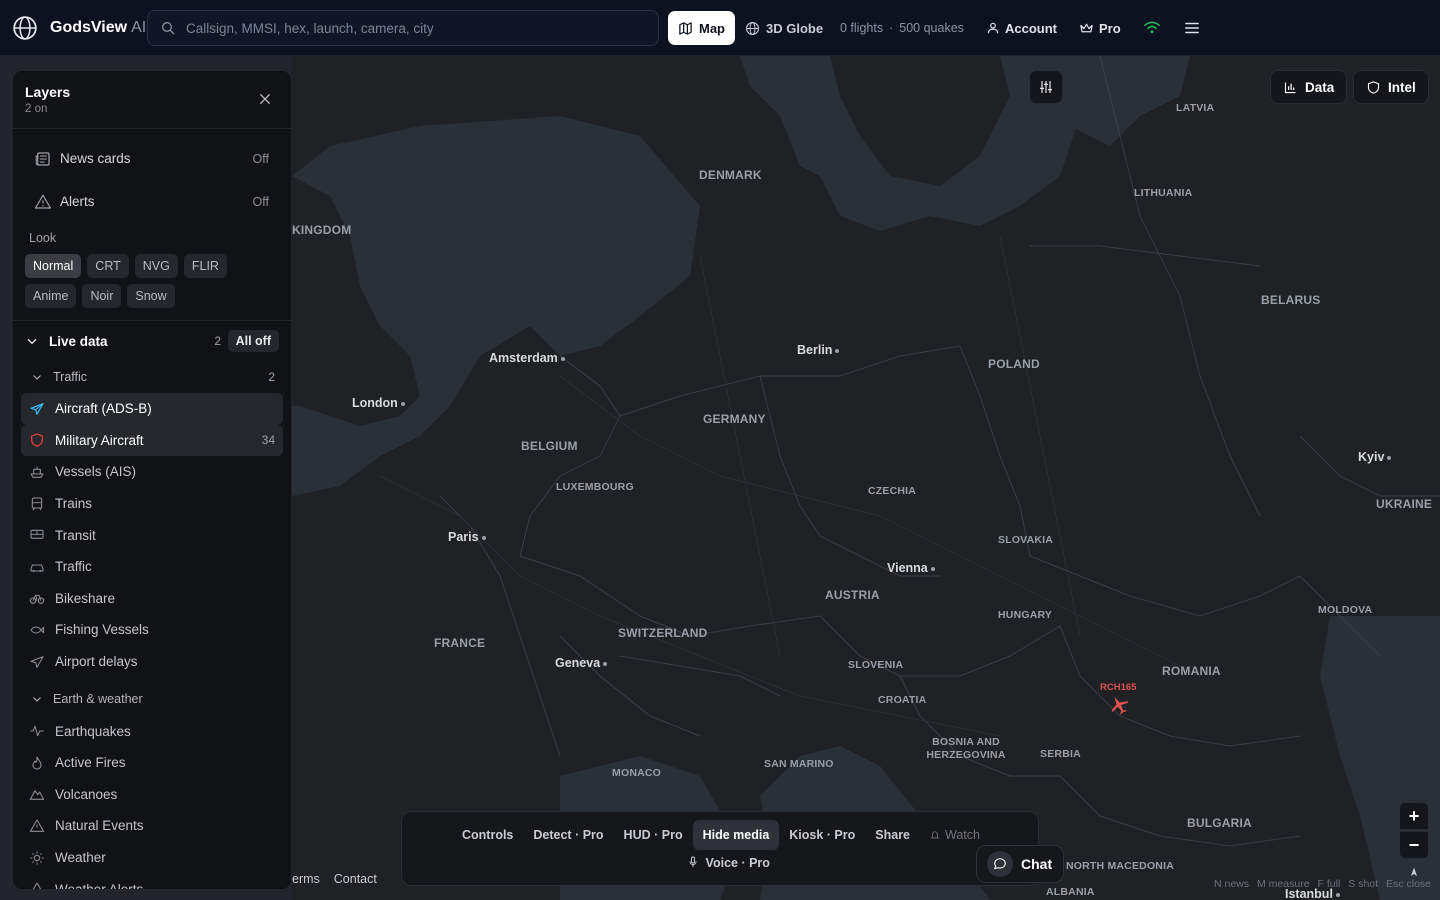 The image size is (1440, 900). What do you see at coordinates (152, 472) in the screenshot?
I see `layer-vessels-ais: Vessels (AIS)` at bounding box center [152, 472].